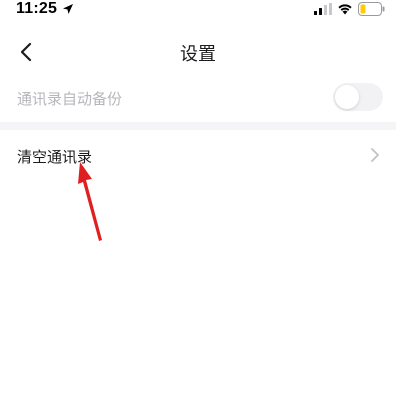  Describe the element at coordinates (323, 9) in the screenshot. I see `cellular-signal-icon` at that location.